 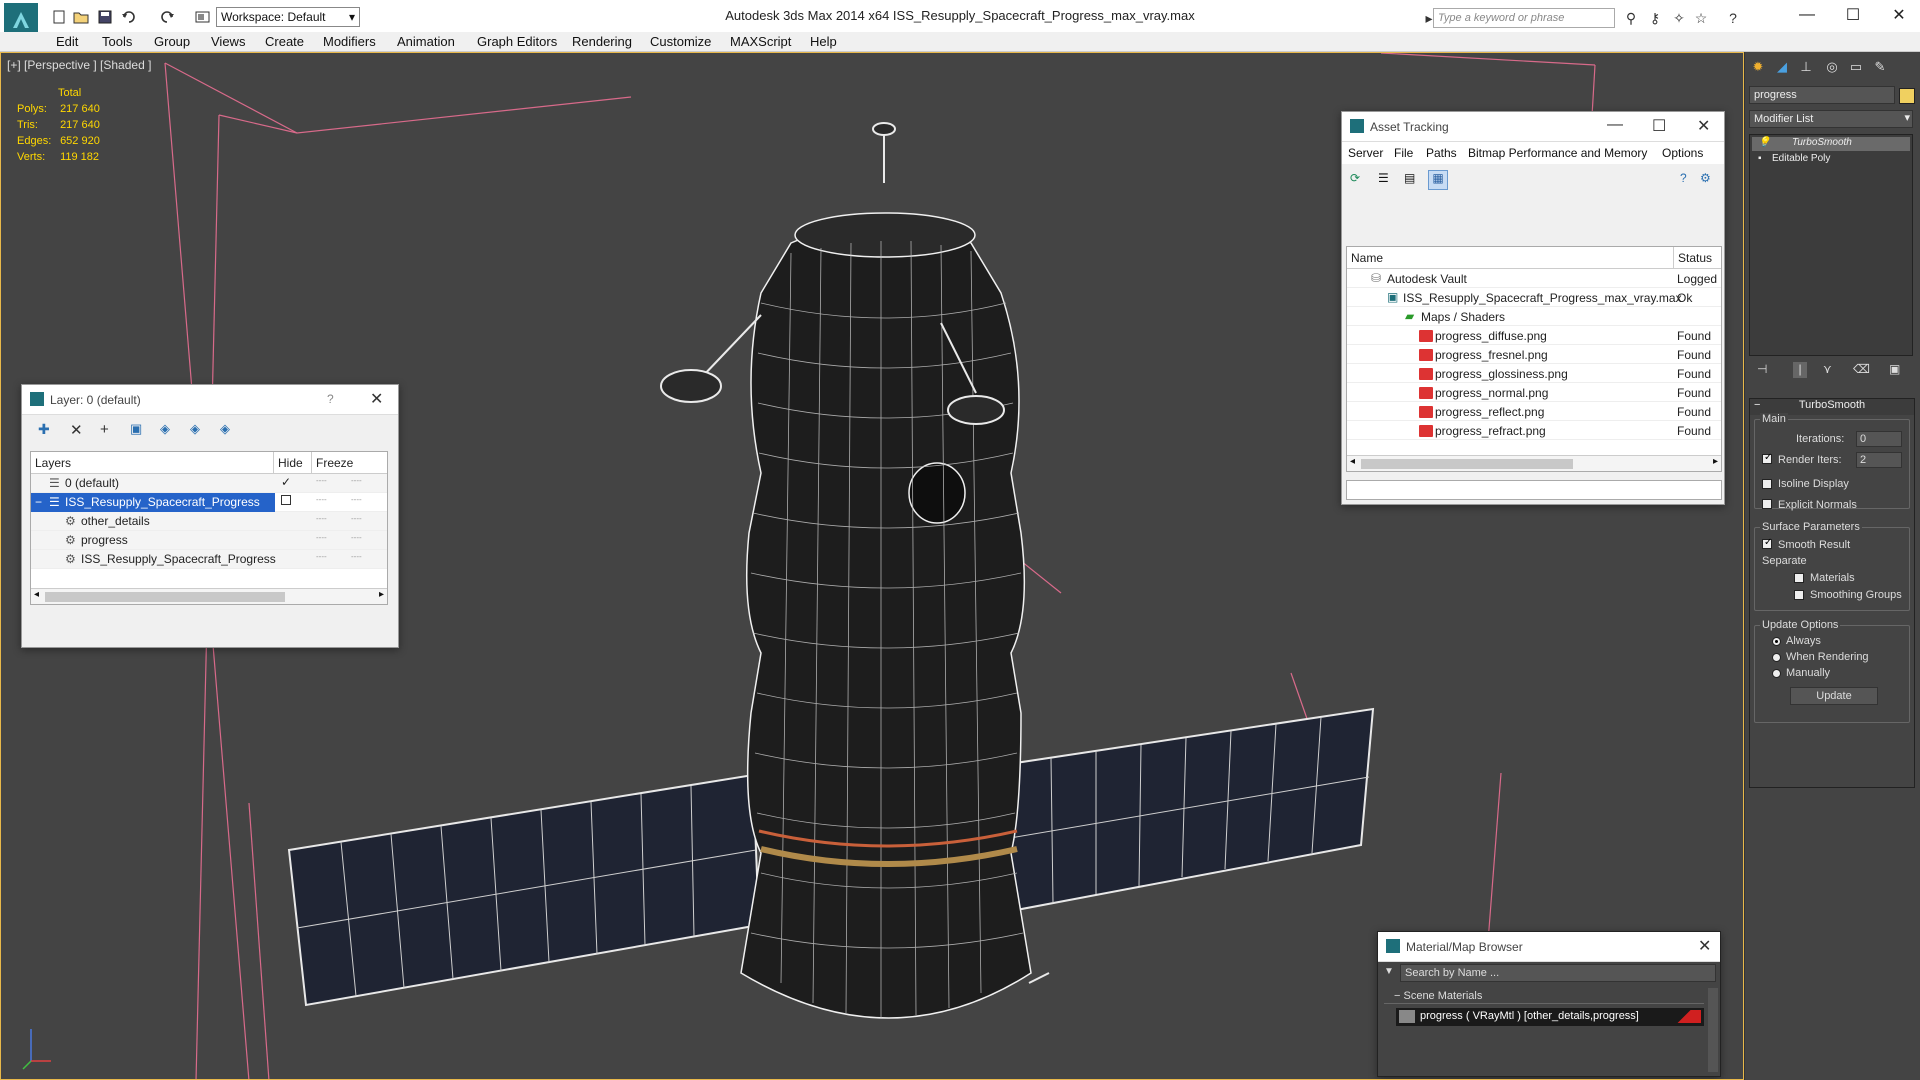 What do you see at coordinates (228, 41) in the screenshot?
I see `menu-views: Views` at bounding box center [228, 41].